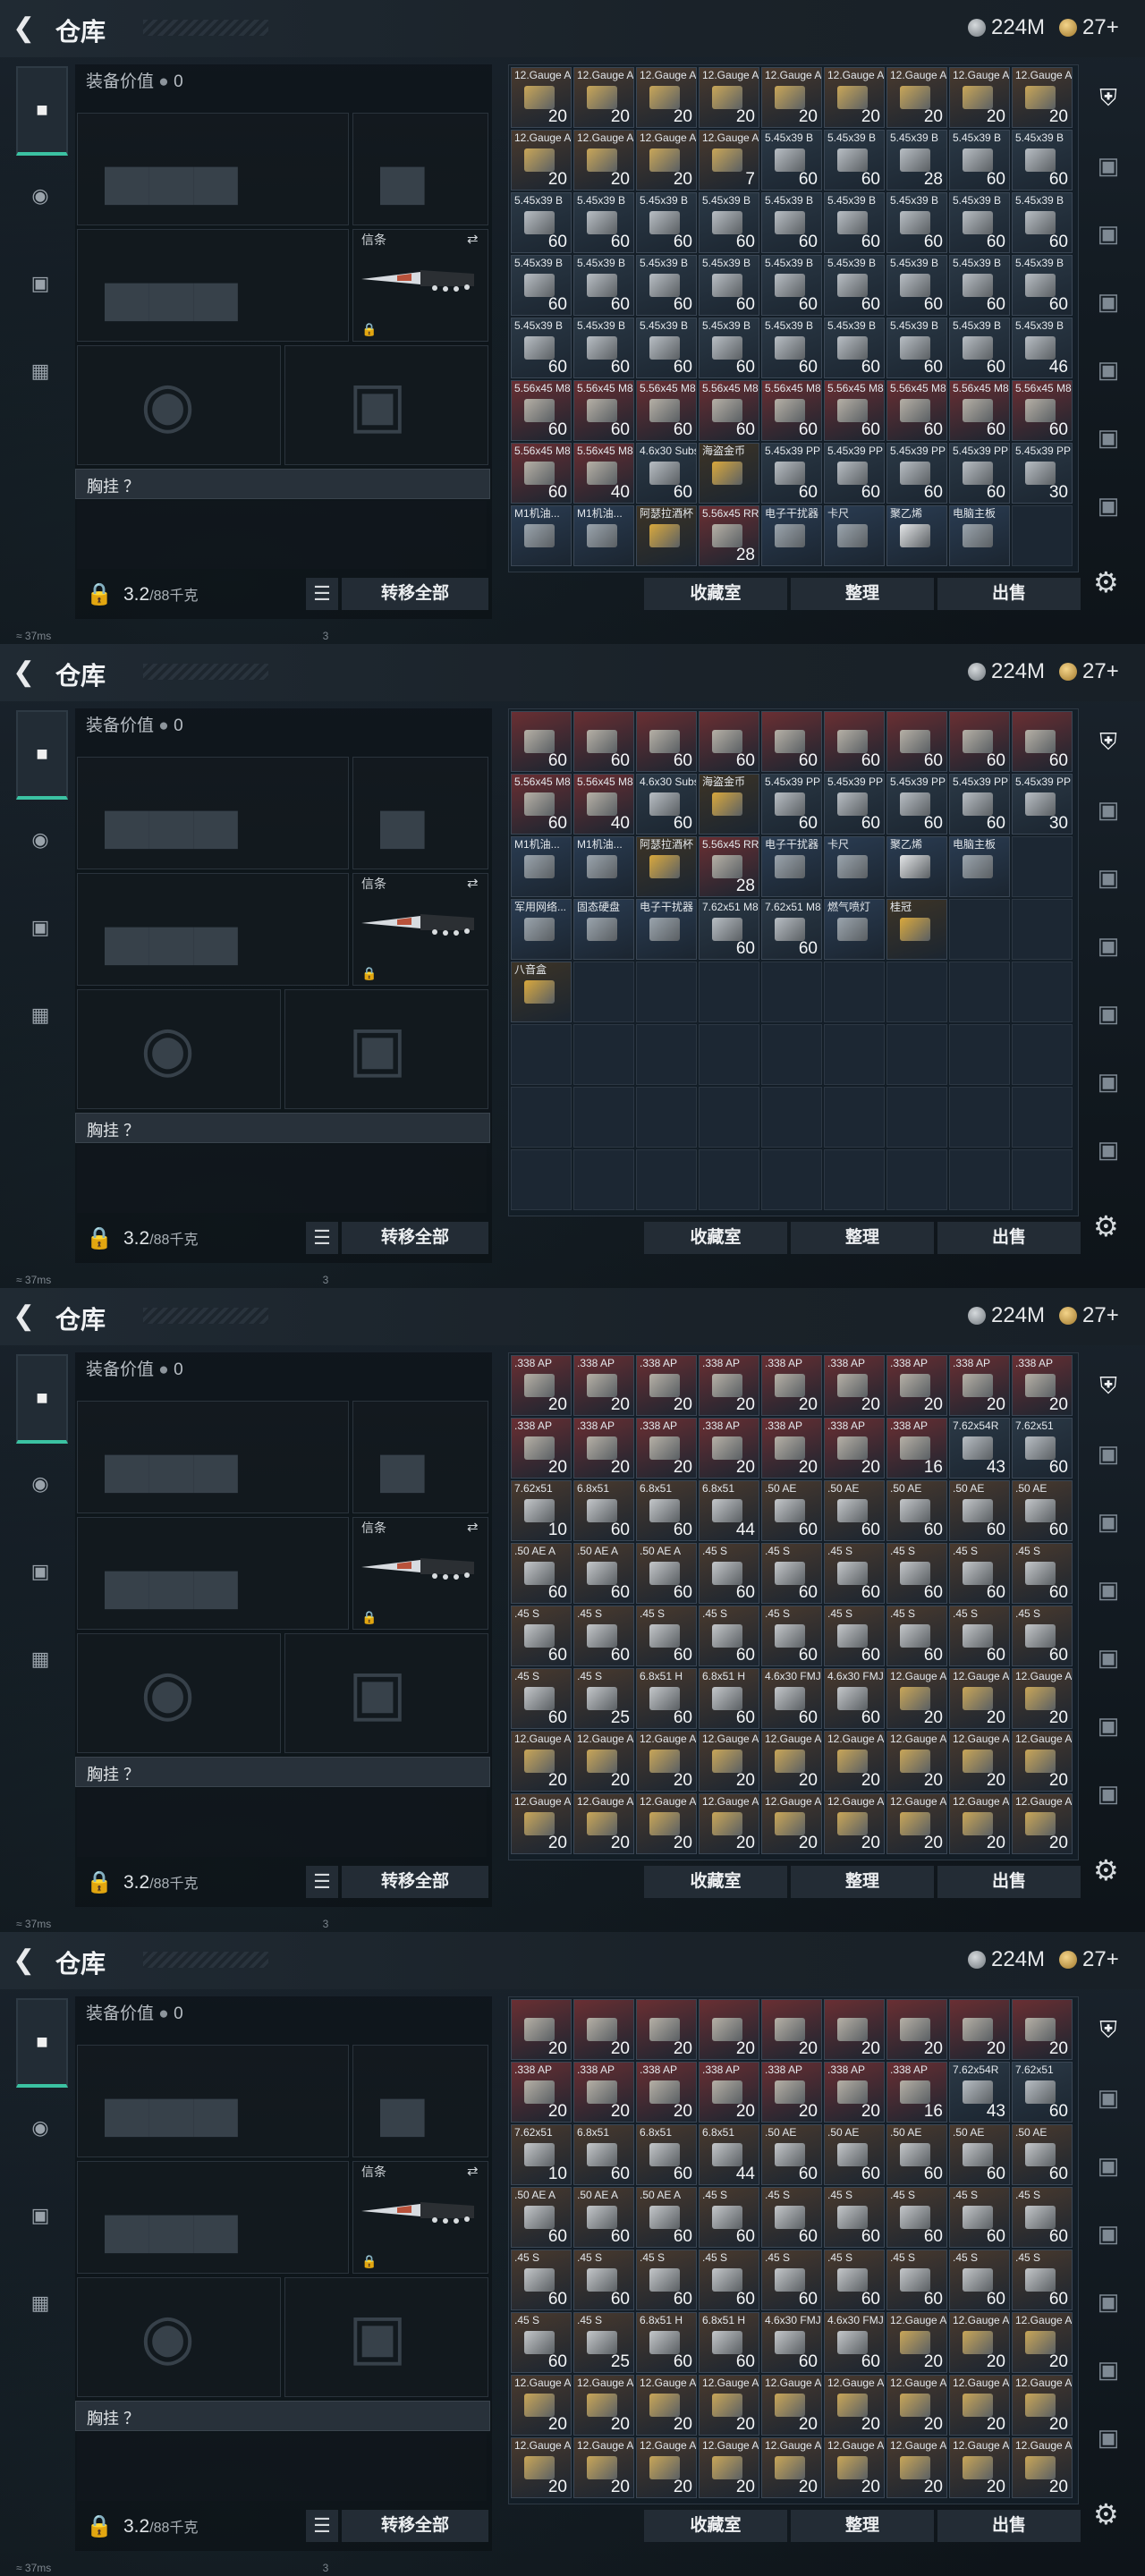 Image resolution: width=1145 pixels, height=2576 pixels. What do you see at coordinates (40, 2128) in the screenshot?
I see `tab-helmet: ◉` at bounding box center [40, 2128].